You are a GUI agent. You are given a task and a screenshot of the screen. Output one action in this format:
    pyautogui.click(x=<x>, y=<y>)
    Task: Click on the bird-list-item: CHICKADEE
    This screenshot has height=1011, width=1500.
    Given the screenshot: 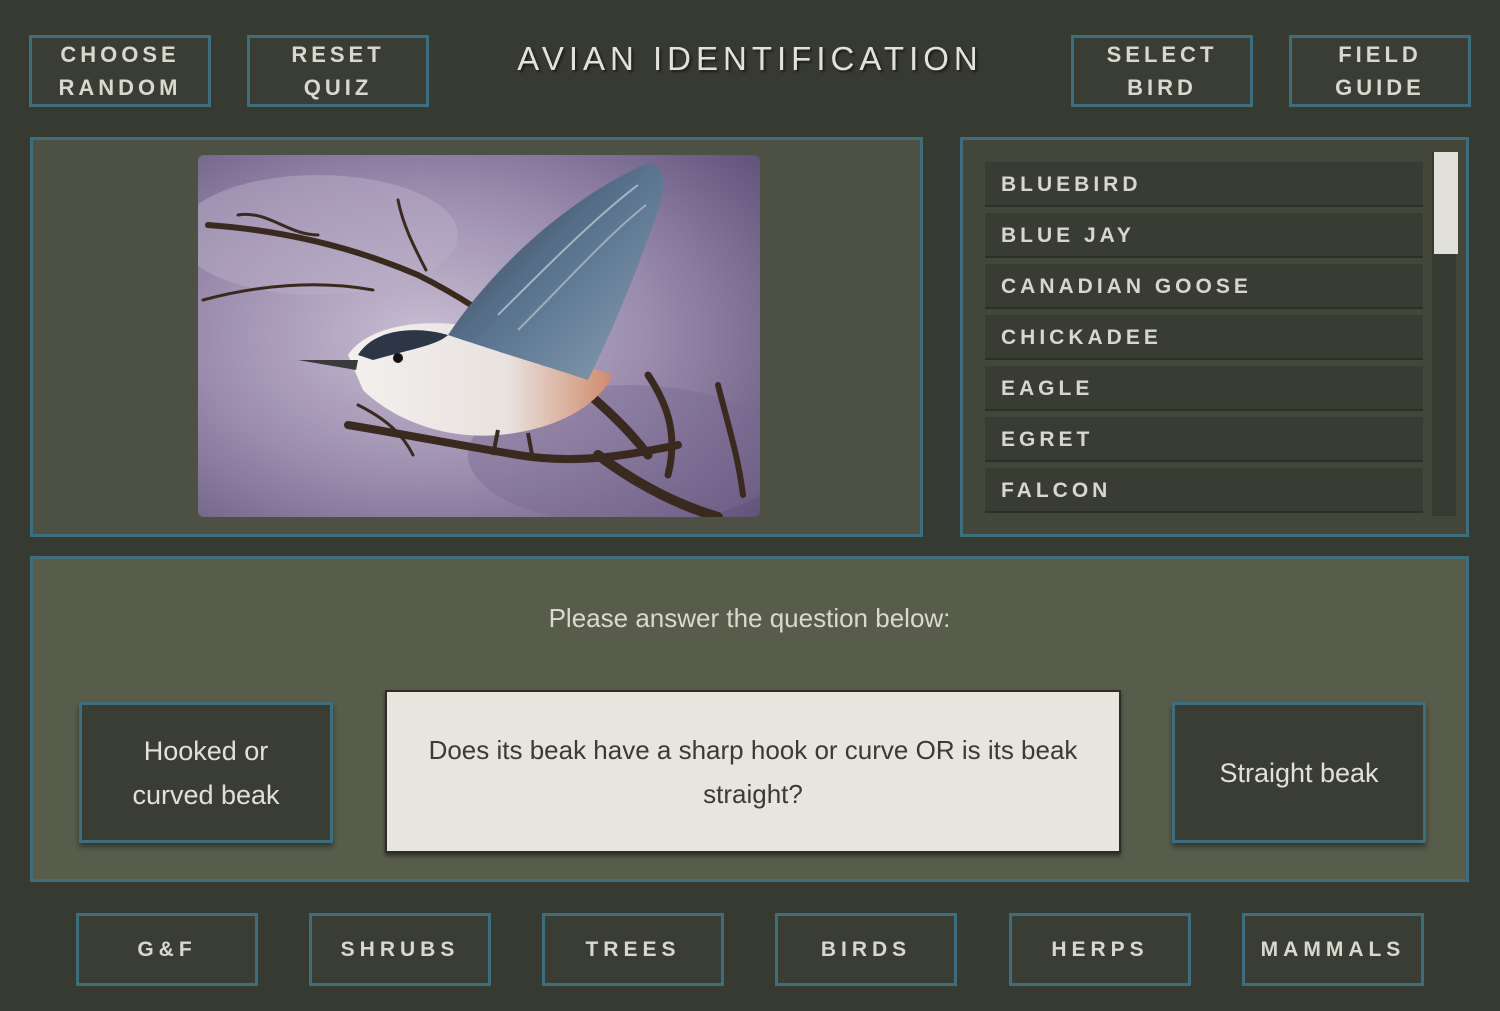 What is the action you would take?
    pyautogui.click(x=1204, y=337)
    